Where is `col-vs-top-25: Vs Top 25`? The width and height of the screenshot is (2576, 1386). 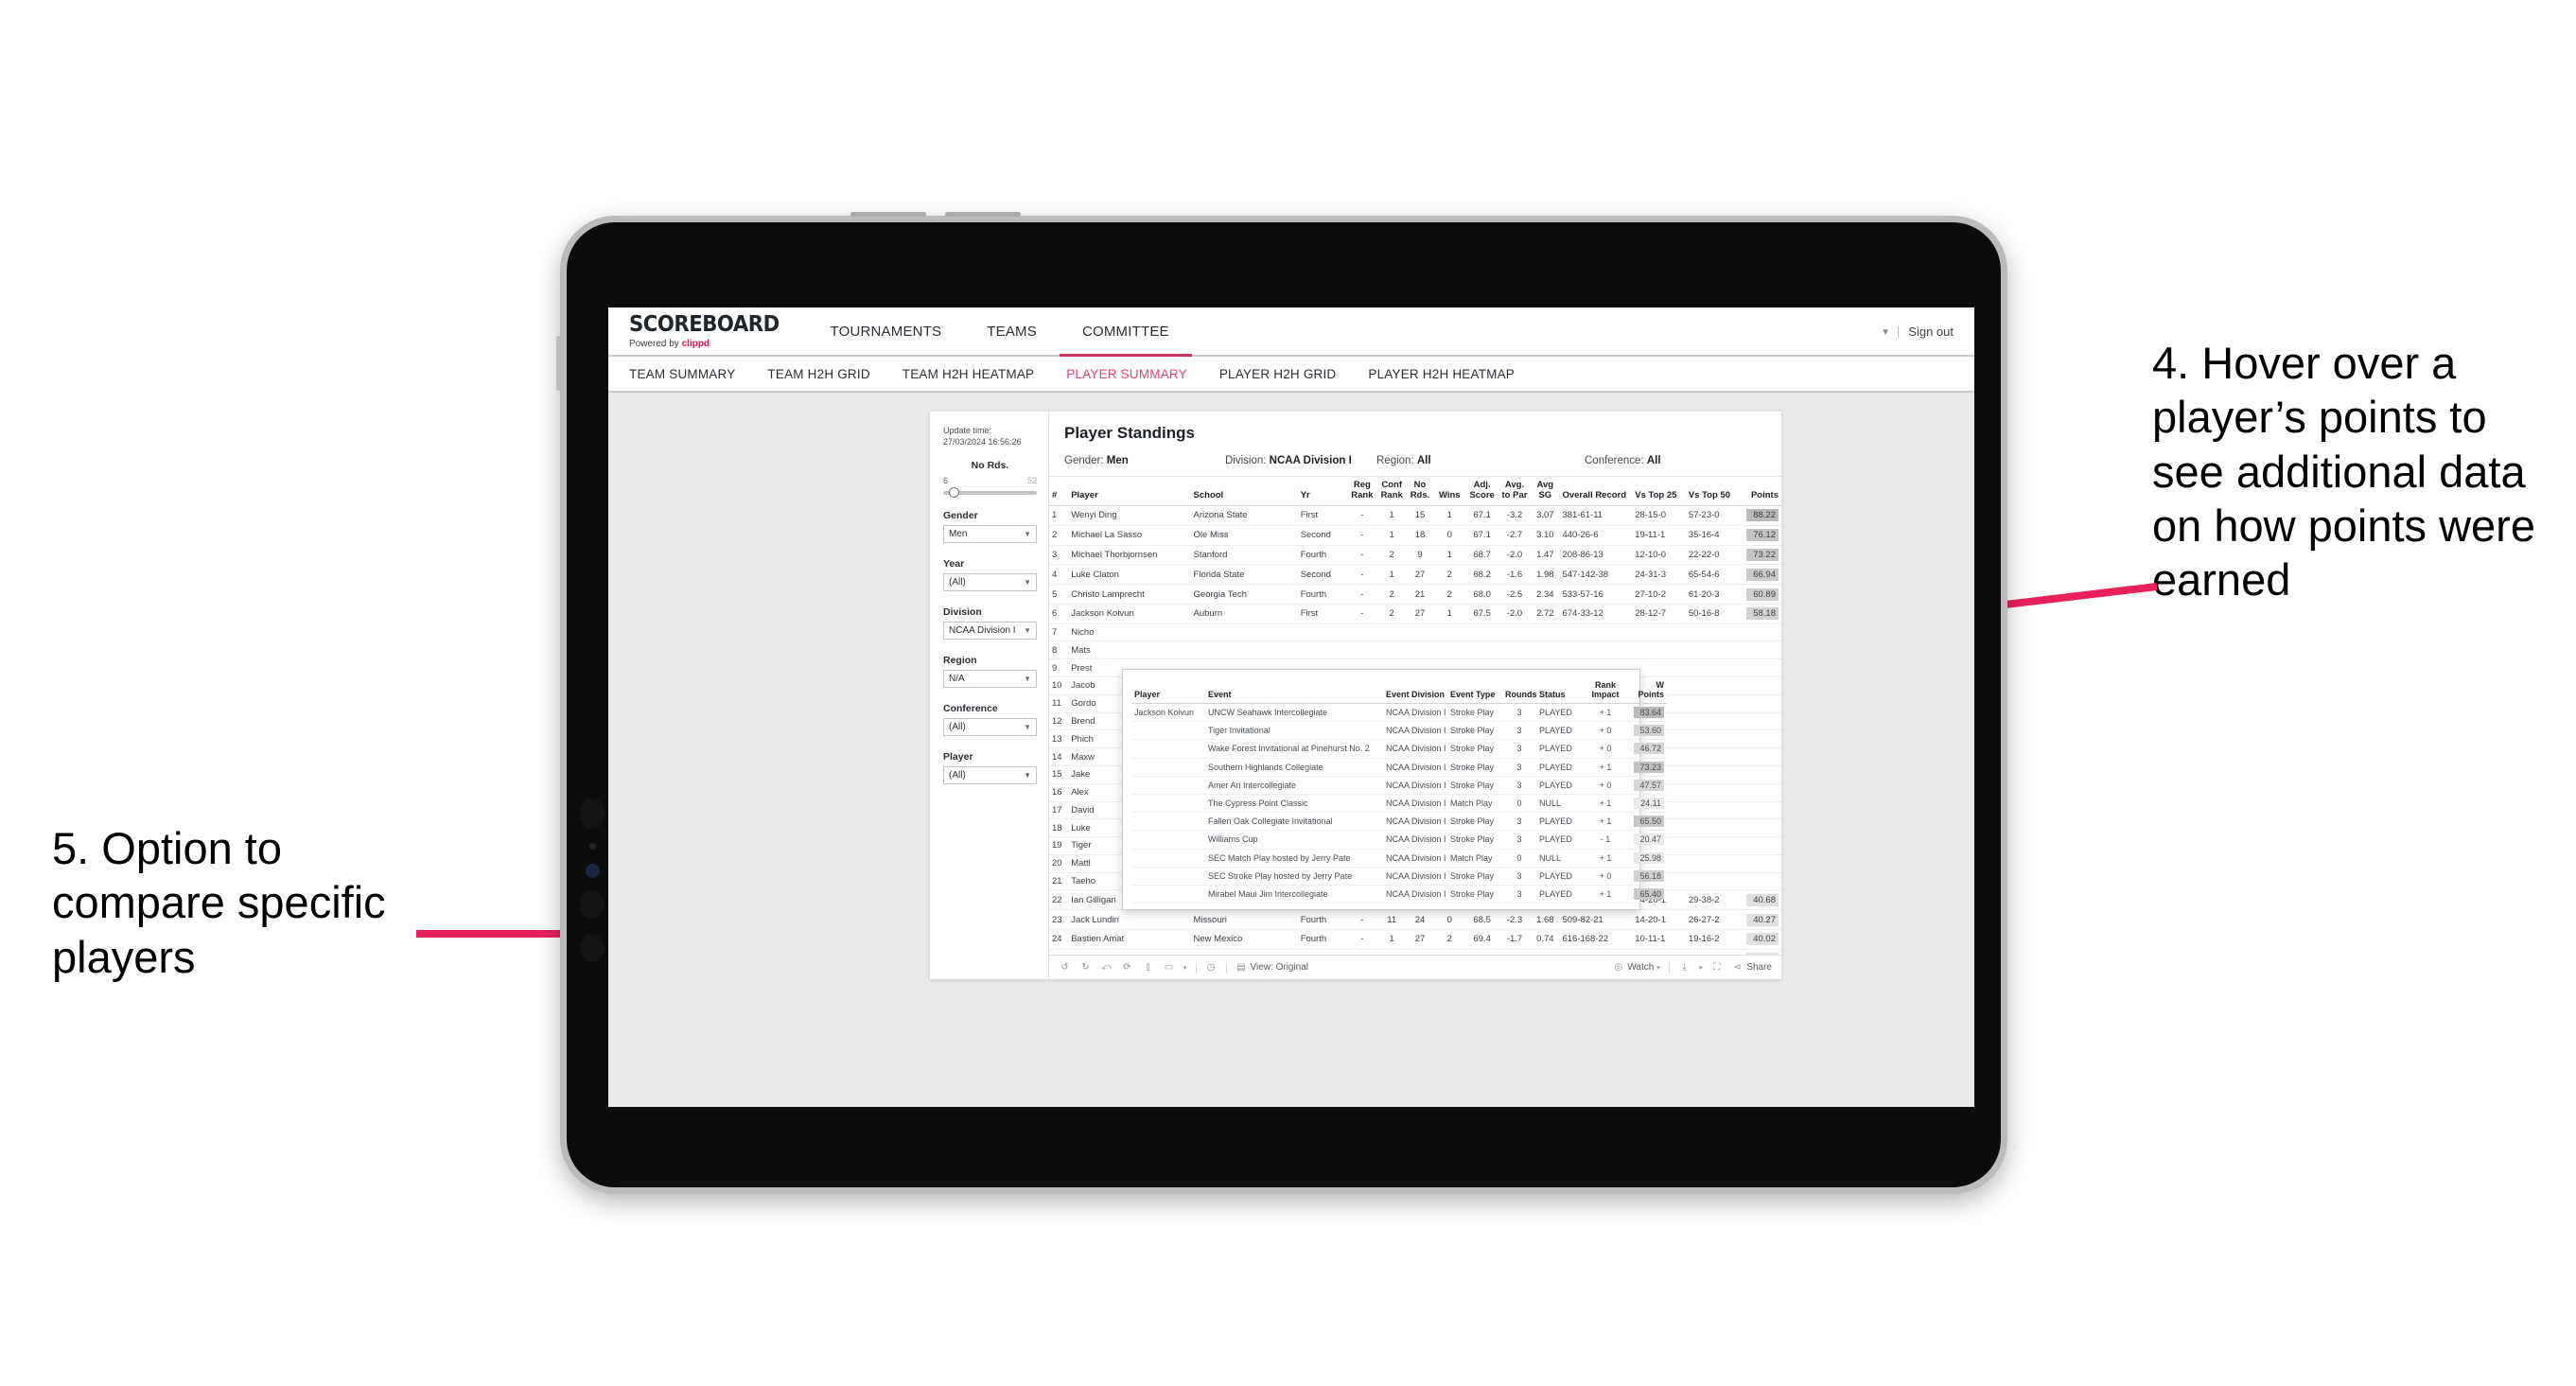 col-vs-top-25: Vs Top 25 is located at coordinates (1659, 491).